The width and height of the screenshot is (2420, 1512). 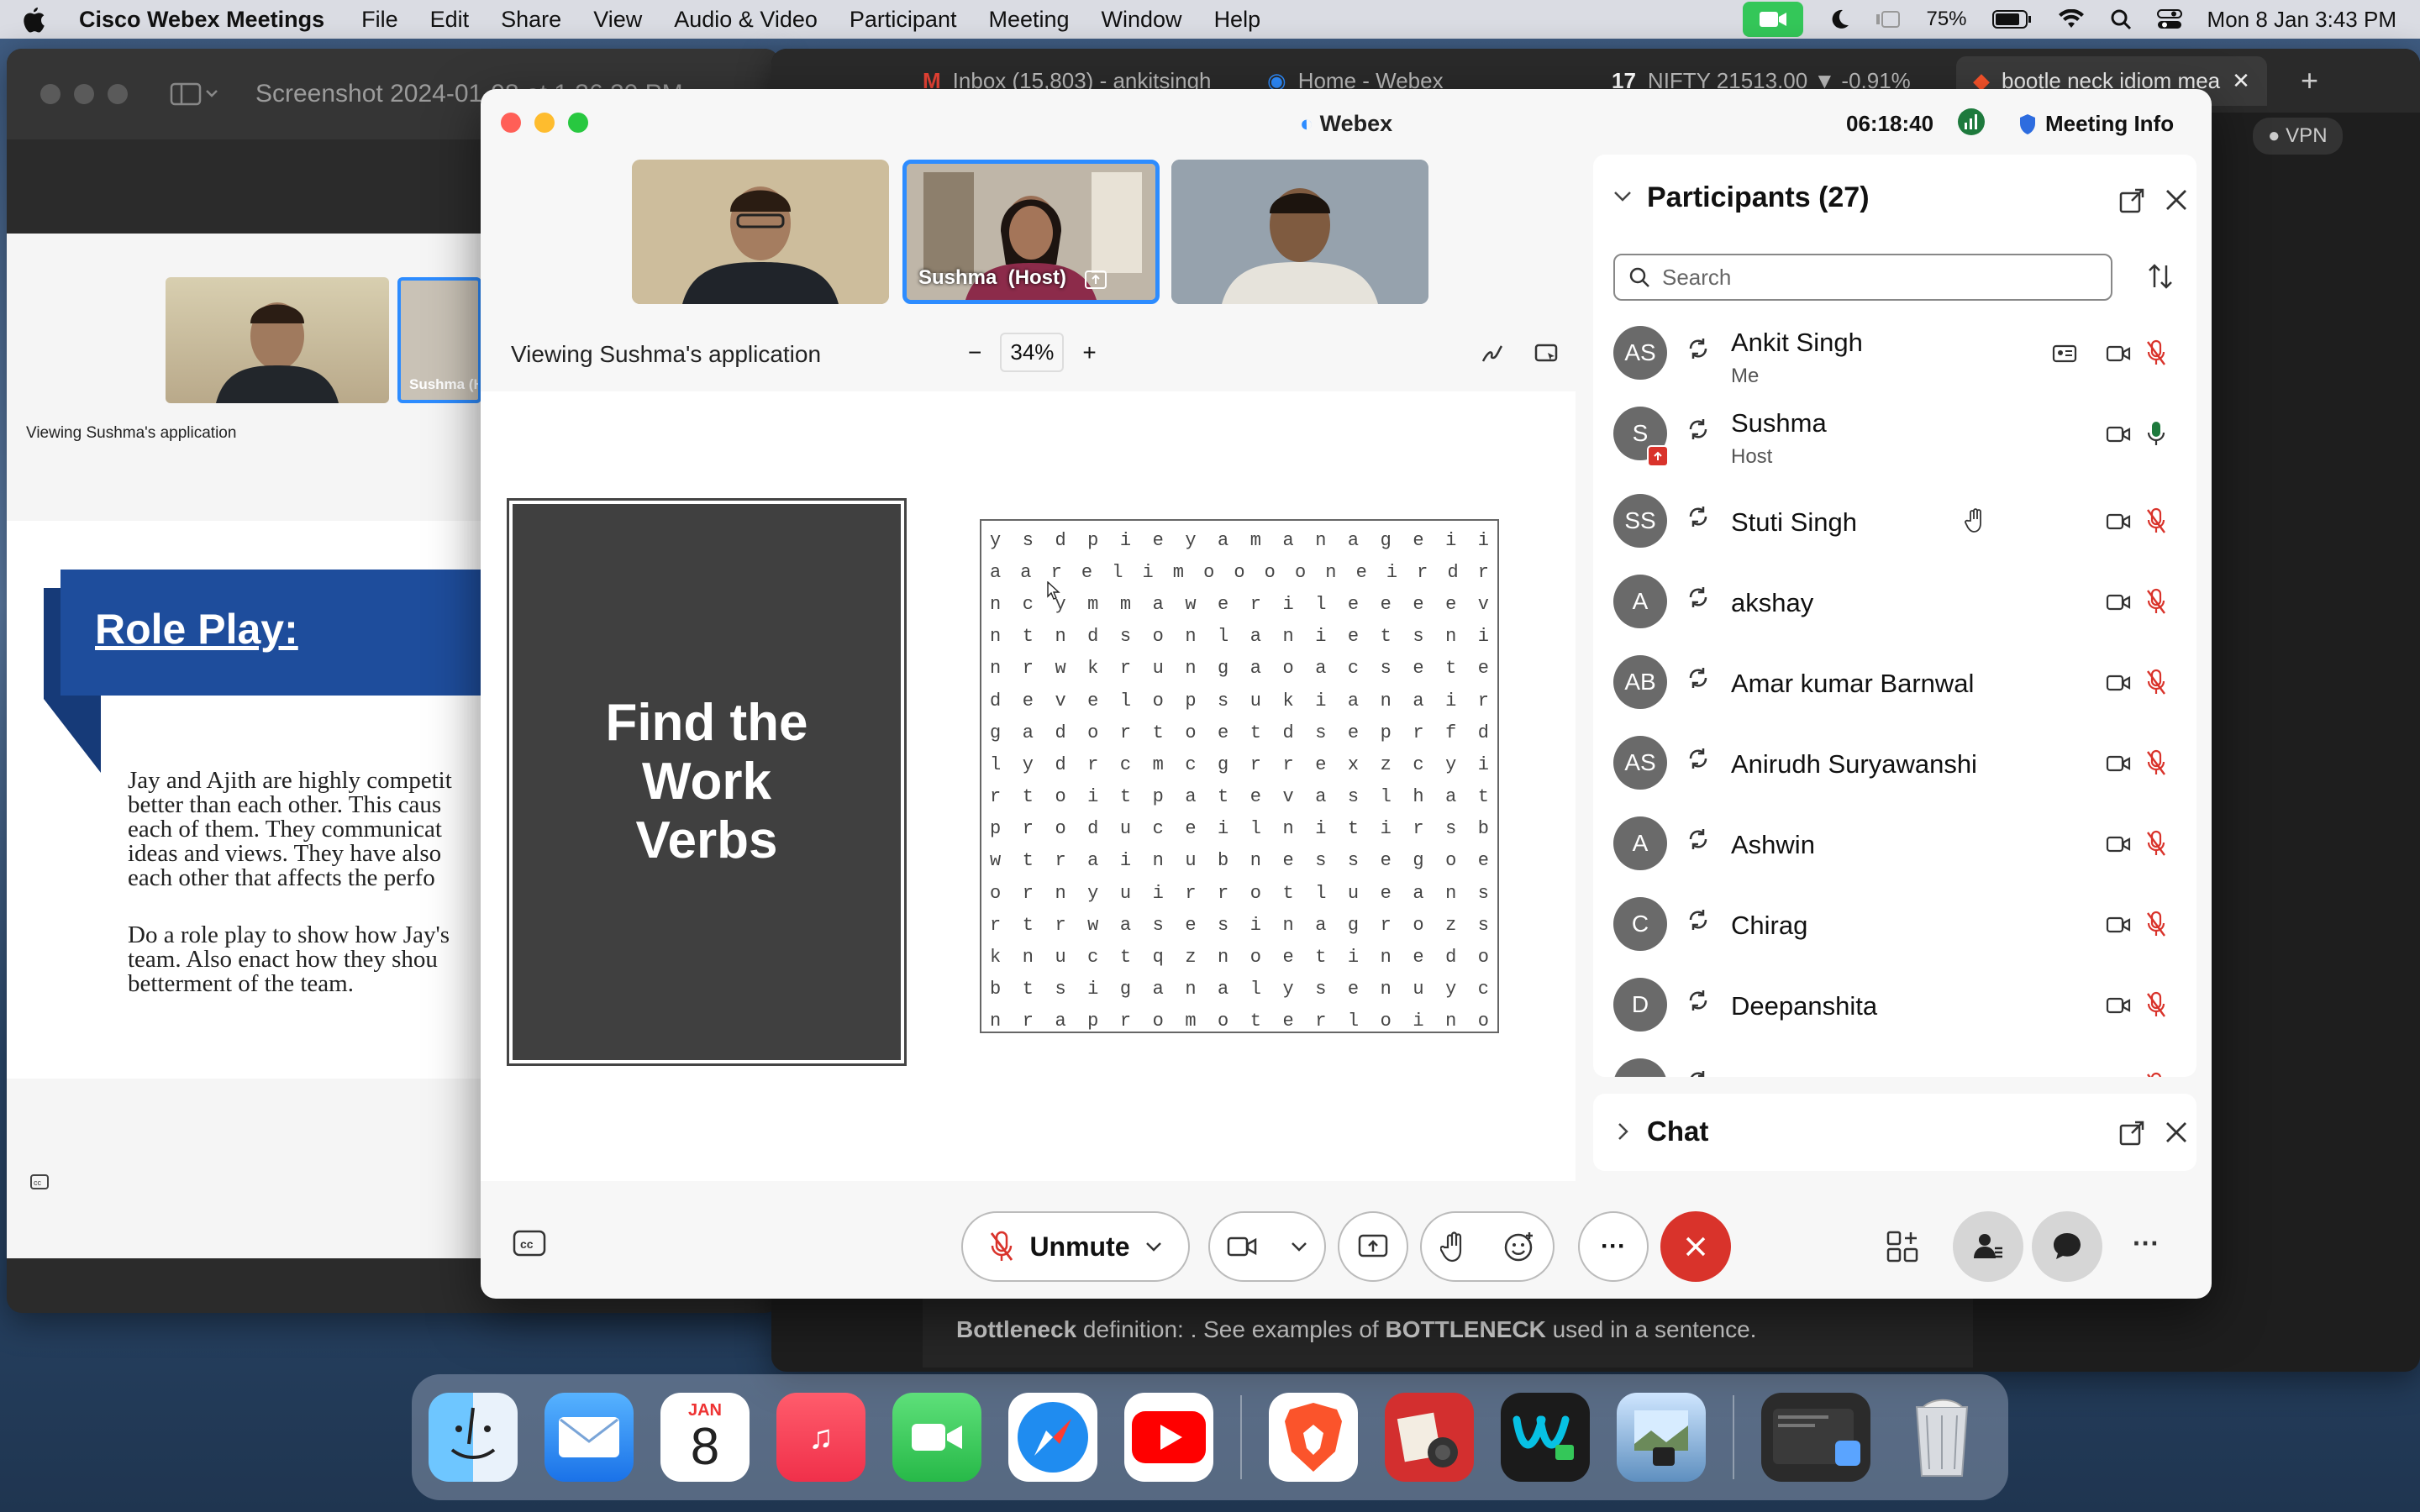 I want to click on menu-participant: Participant, so click(x=903, y=20).